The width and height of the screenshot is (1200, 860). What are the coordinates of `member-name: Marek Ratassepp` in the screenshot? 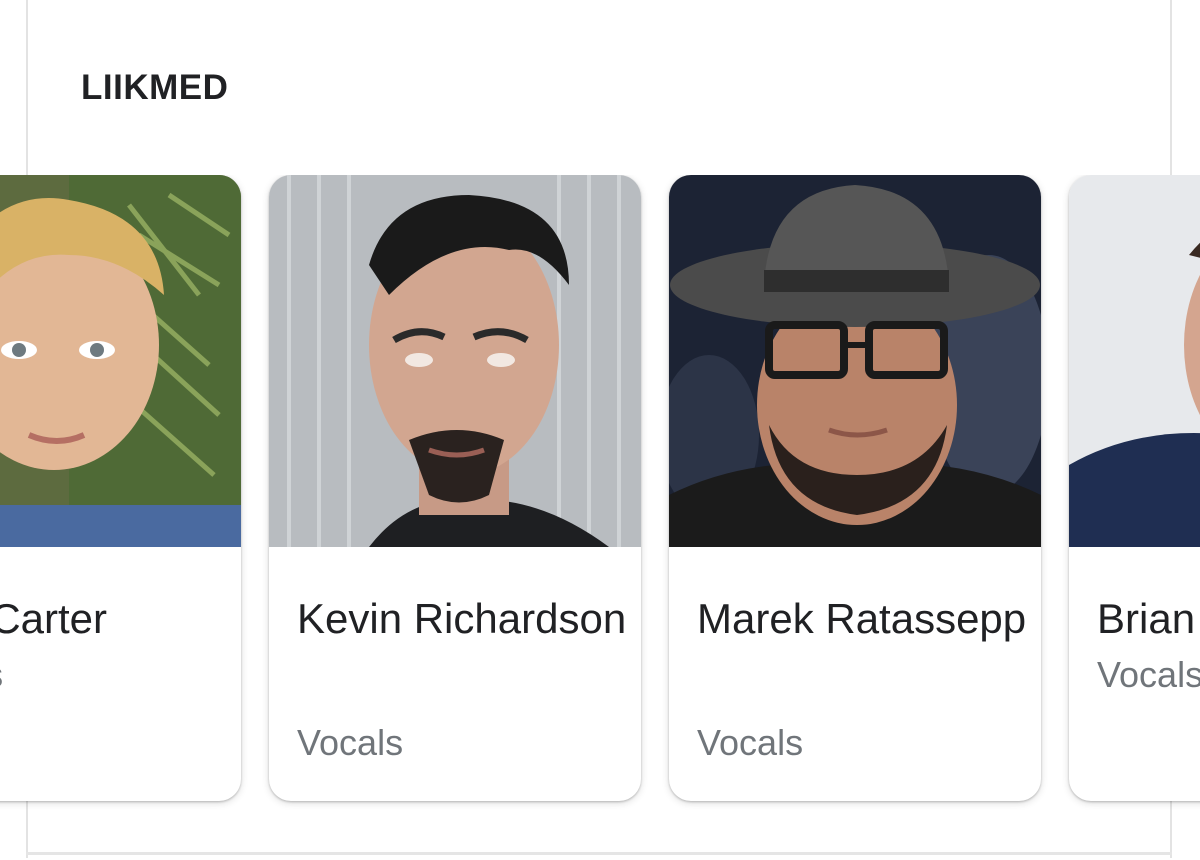 It's located at (862, 618).